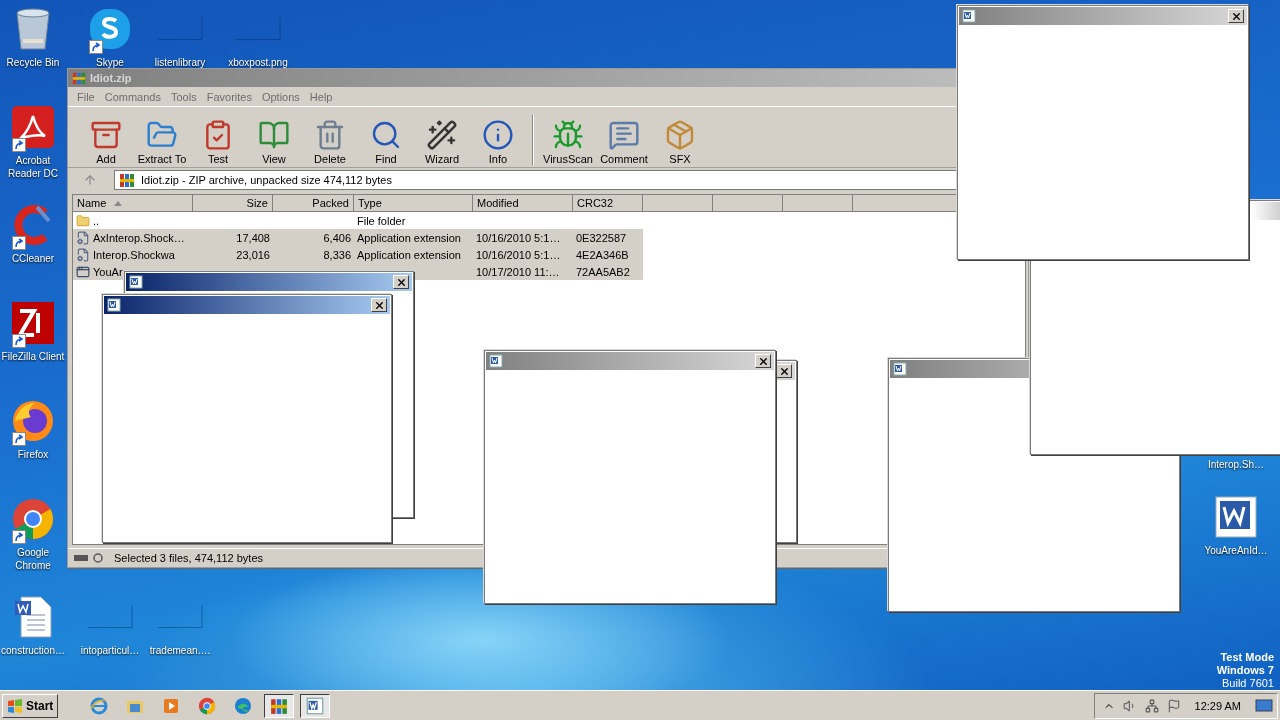 Image resolution: width=1280 pixels, height=720 pixels. Describe the element at coordinates (33, 167) in the screenshot. I see `desktop-icon-label: Acrobat Reader DC` at that location.